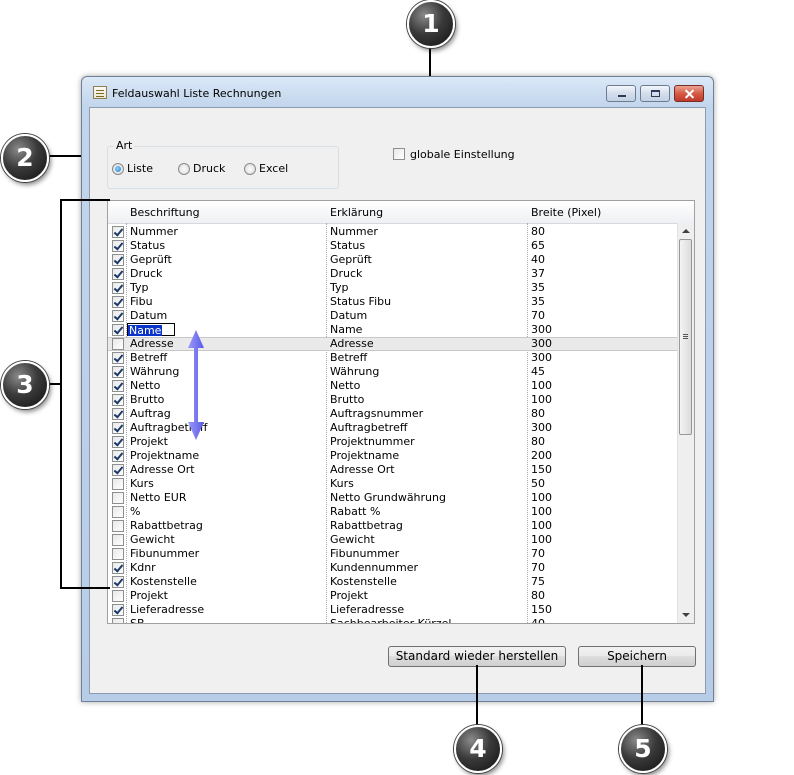  Describe the element at coordinates (655, 93) in the screenshot. I see `maximize-button` at that location.